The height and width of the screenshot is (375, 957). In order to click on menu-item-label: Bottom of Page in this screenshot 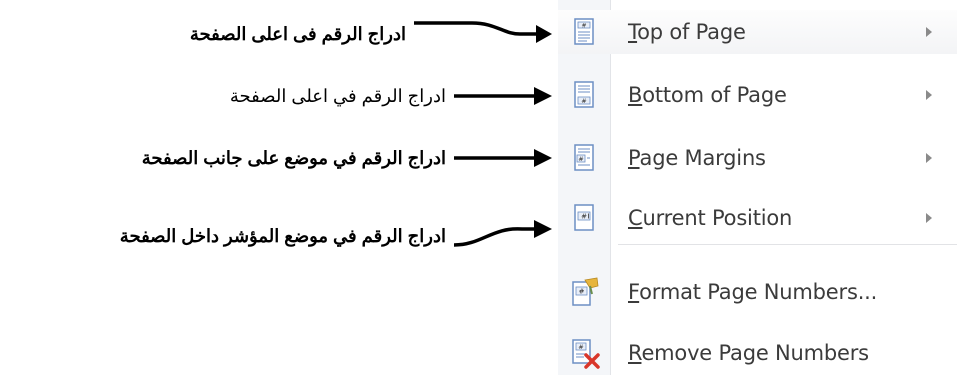, I will do `click(707, 95)`.